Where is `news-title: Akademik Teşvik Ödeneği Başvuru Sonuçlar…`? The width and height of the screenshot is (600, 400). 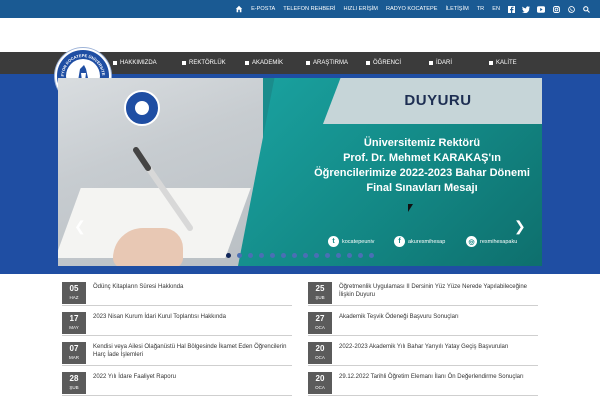
news-title: Akademik Teşvik Ödeneği Başvuru Sonuçlar… is located at coordinates (399, 317).